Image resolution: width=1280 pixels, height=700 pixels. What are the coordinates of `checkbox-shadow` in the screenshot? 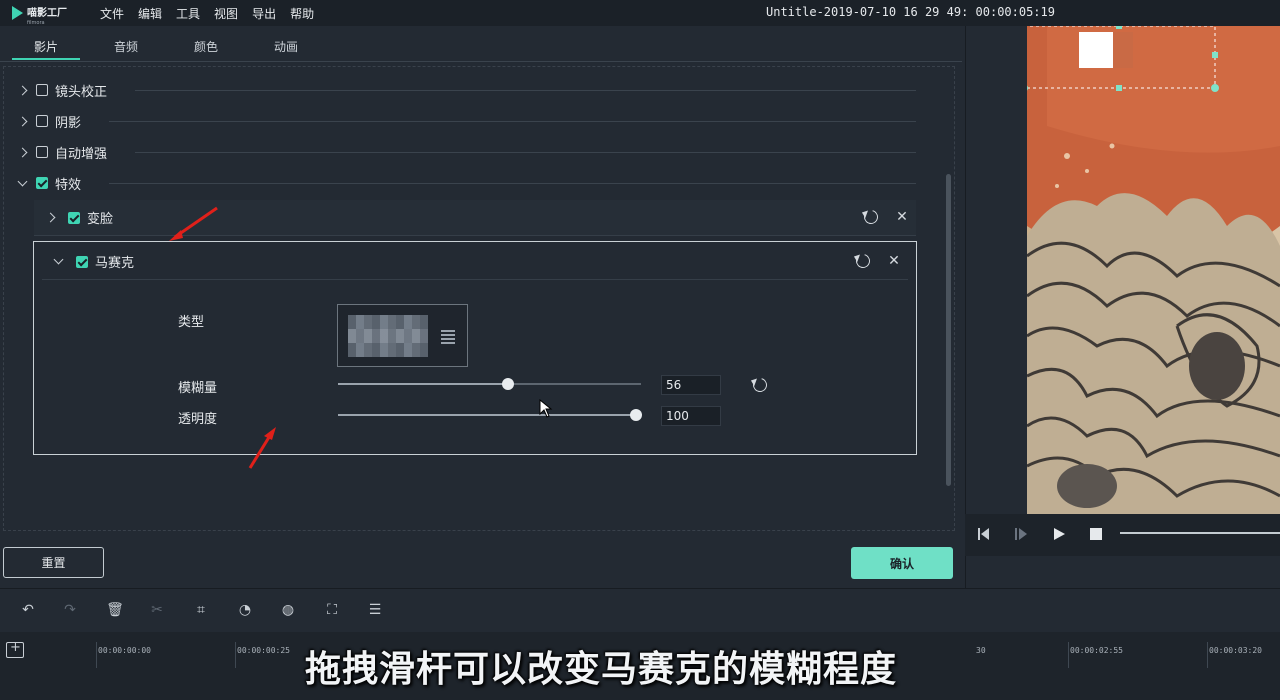 It's located at (42, 121).